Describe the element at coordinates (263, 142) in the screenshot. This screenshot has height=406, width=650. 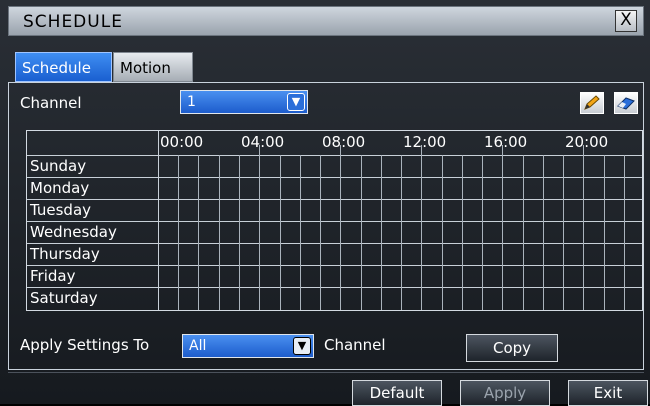
I see `hour-label: 04:00` at that location.